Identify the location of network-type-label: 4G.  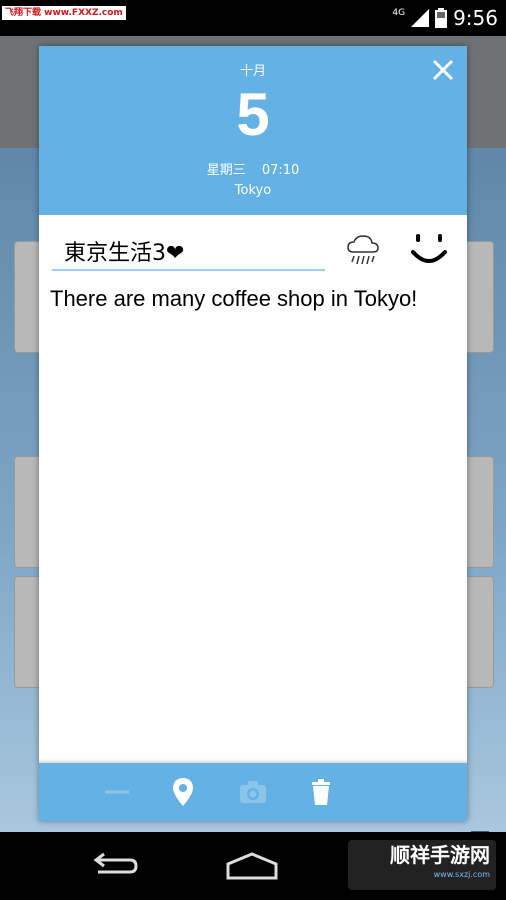
(399, 13).